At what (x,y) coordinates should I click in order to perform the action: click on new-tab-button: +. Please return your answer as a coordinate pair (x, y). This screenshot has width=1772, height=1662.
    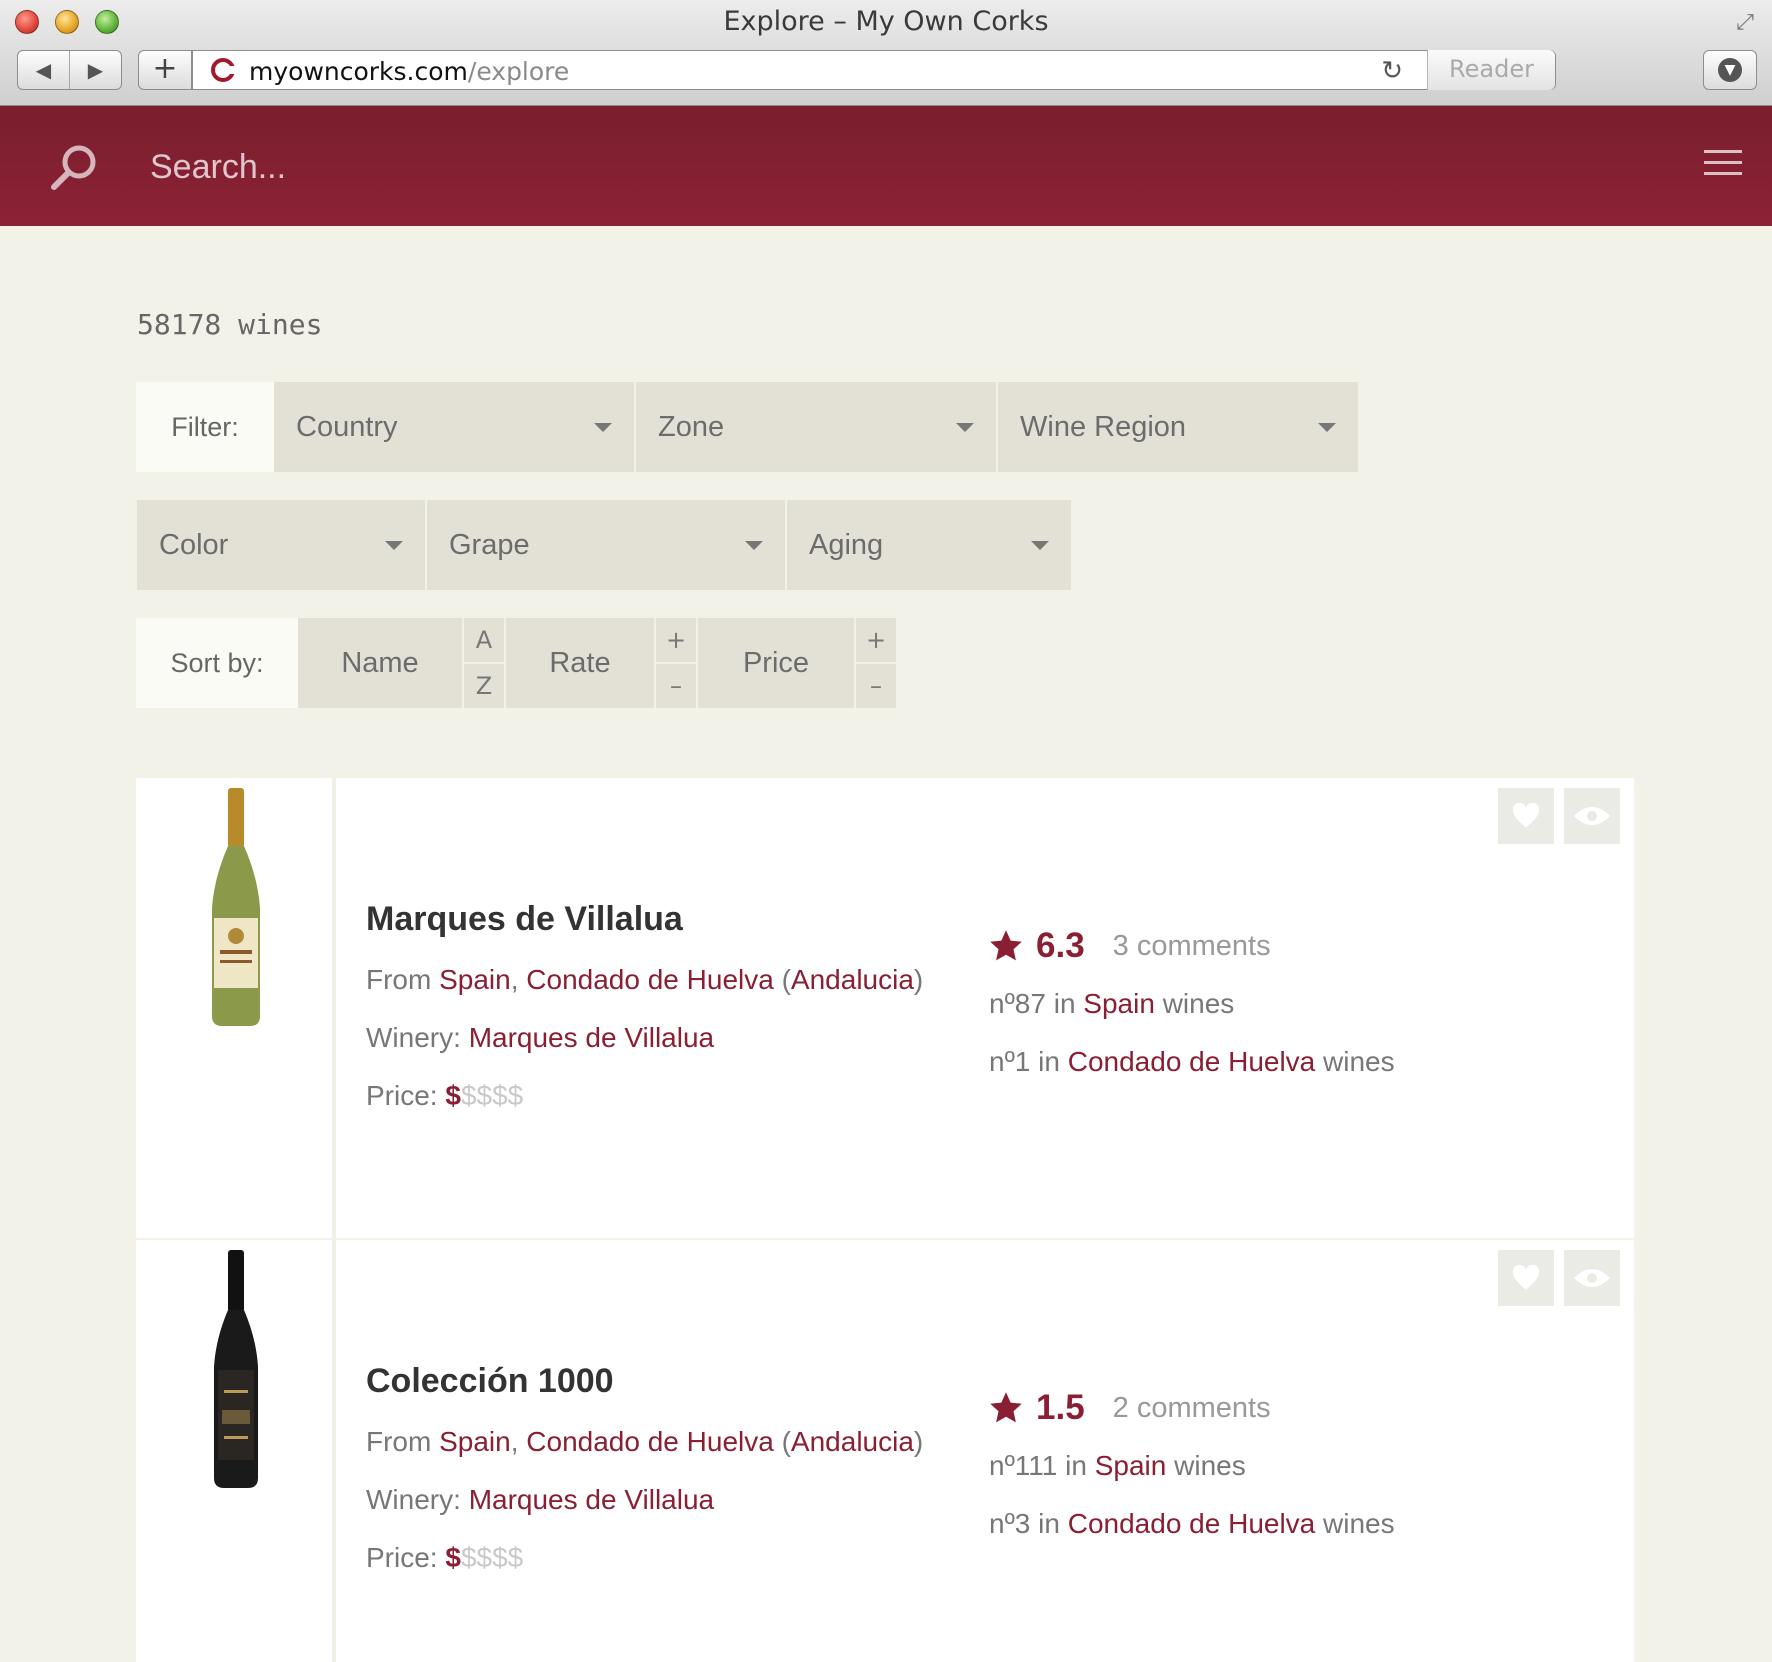
    Looking at the image, I should click on (165, 70).